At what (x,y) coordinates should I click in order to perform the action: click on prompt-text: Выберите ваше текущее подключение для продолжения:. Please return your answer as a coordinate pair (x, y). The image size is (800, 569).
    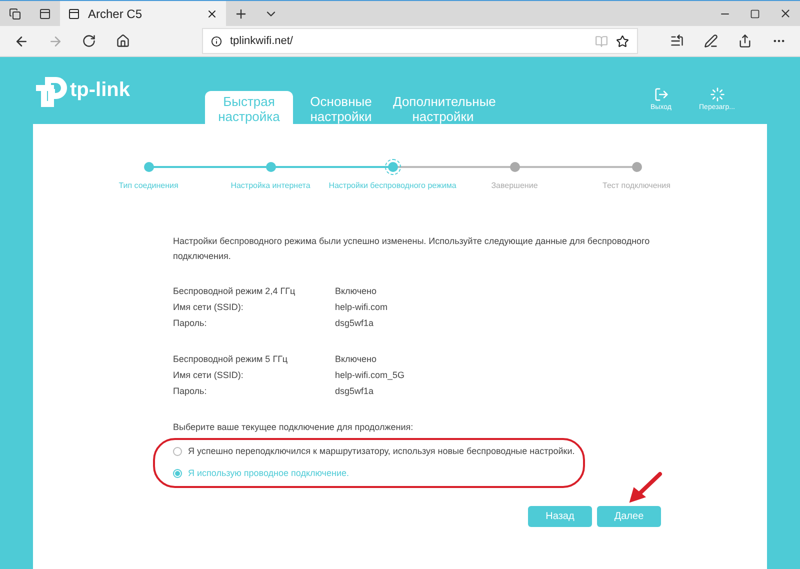
    Looking at the image, I should click on (293, 427).